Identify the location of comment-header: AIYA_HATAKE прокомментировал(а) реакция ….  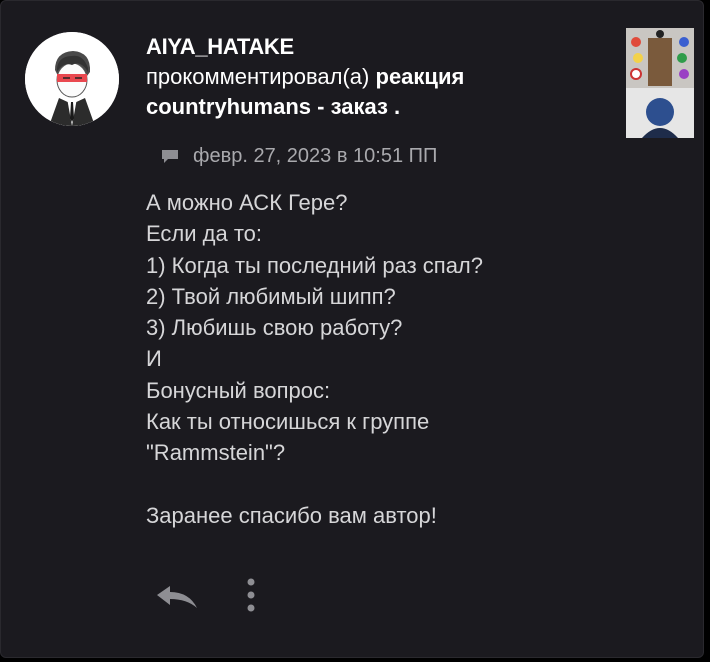
(376, 77).